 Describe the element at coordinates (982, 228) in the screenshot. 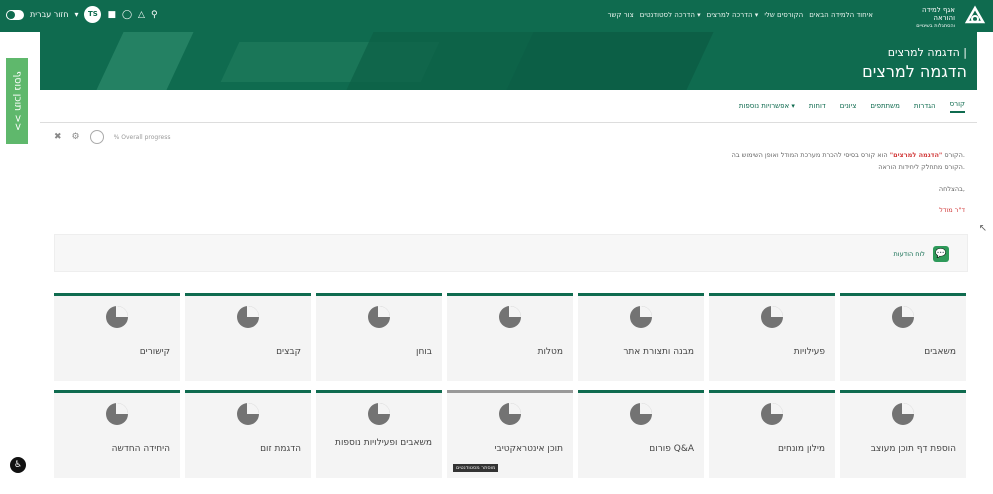

I see `mouse-cursor-icon: ↖` at that location.